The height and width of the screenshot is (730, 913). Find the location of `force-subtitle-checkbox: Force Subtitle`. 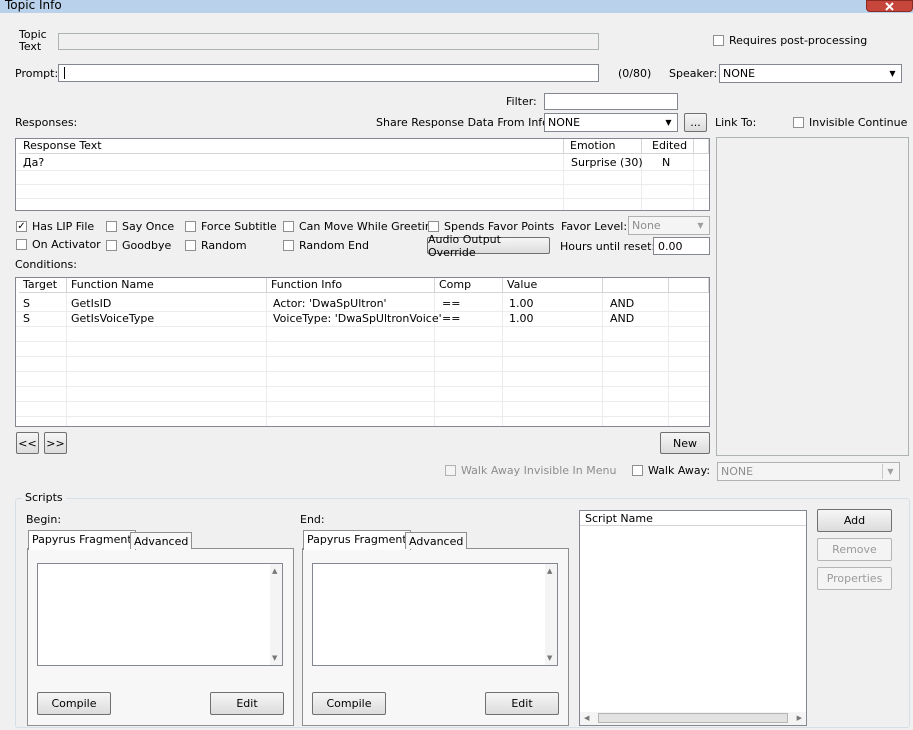

force-subtitle-checkbox: Force Subtitle is located at coordinates (231, 226).